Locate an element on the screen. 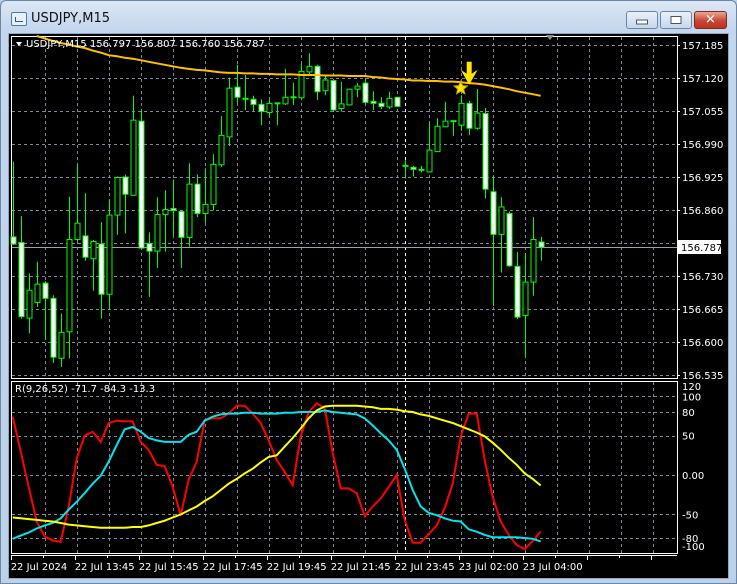  time-axis-label: 22 Jul 21:45 is located at coordinates (361, 567).